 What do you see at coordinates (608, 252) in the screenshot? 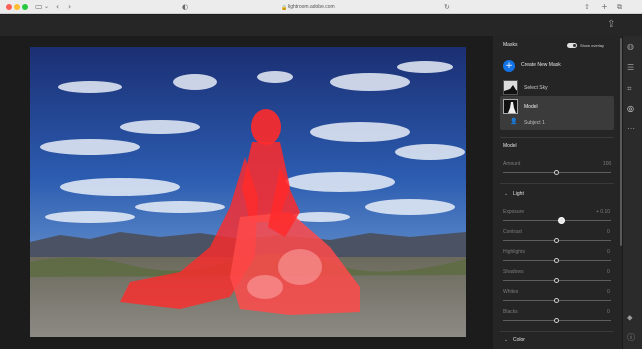
I see `highlights-value: 0` at bounding box center [608, 252].